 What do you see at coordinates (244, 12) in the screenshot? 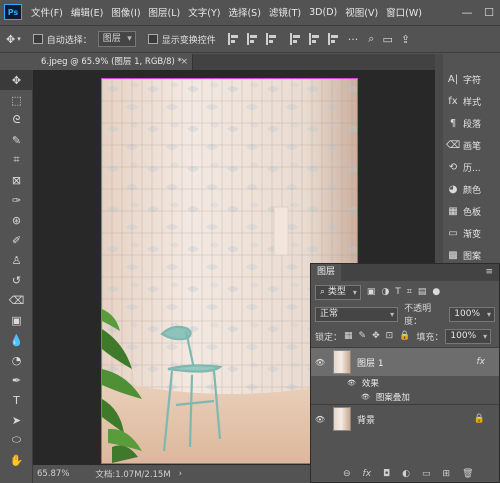
I see `menu-select: 选择(S)` at bounding box center [244, 12].